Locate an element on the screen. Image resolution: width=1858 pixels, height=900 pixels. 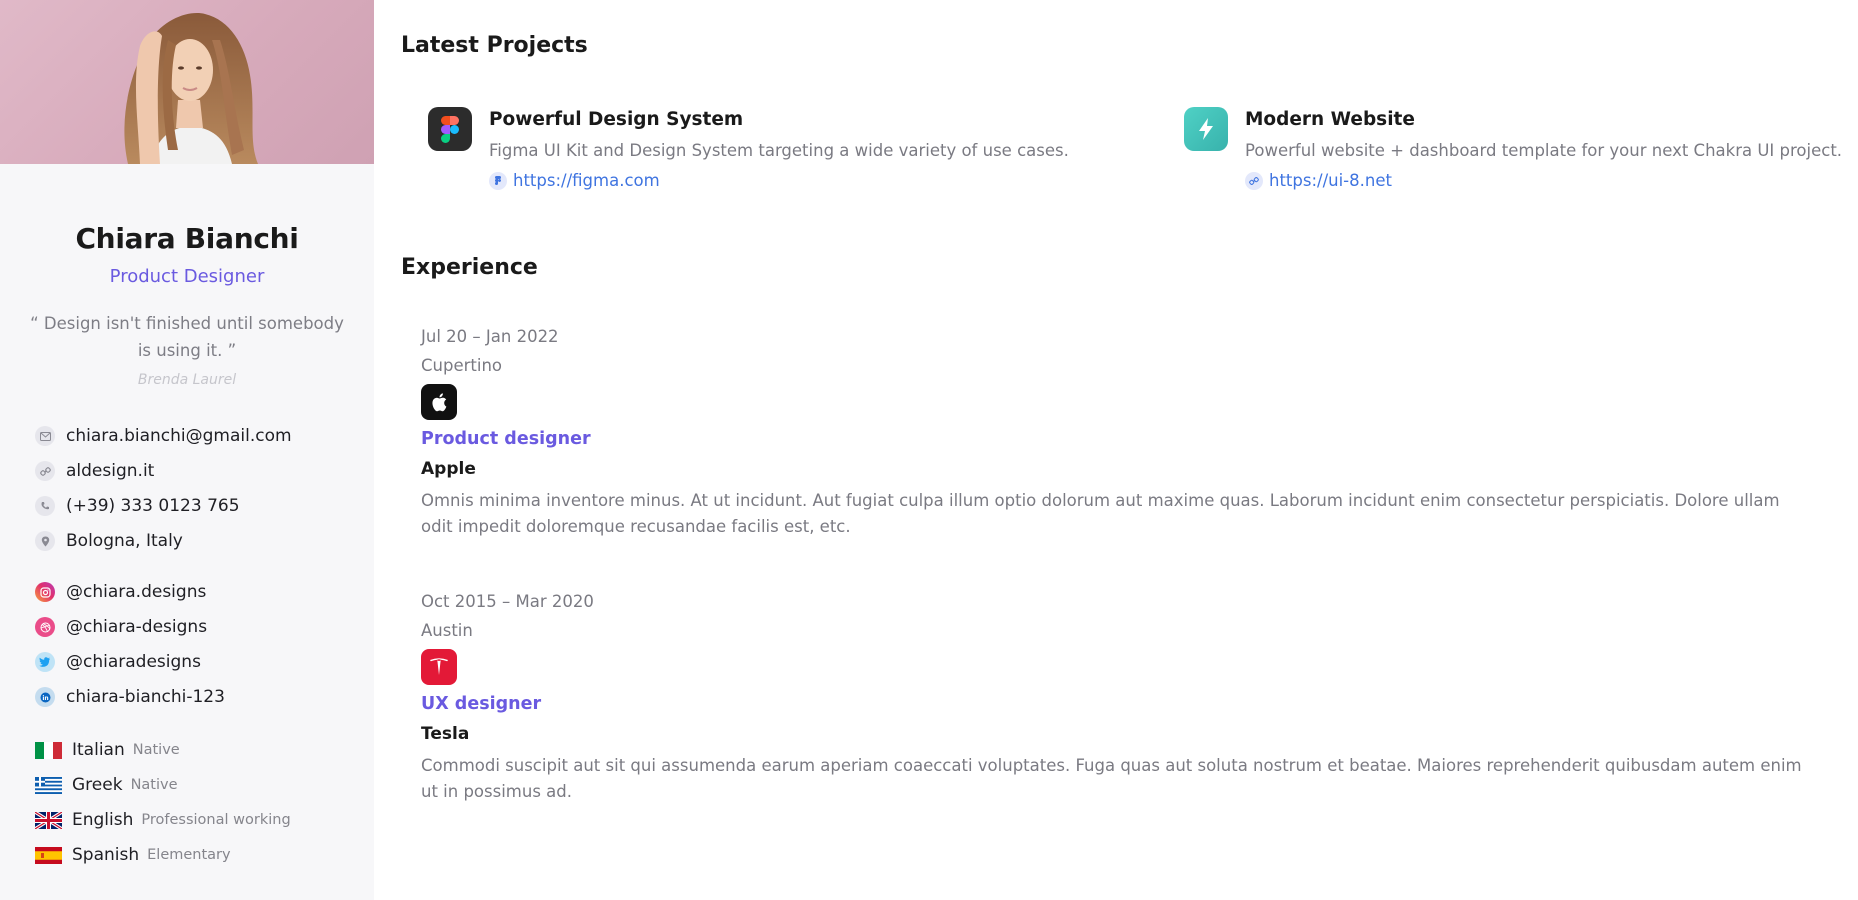
experience-dates: Jul 20 – Jan 2022 is located at coordinates (490, 336).